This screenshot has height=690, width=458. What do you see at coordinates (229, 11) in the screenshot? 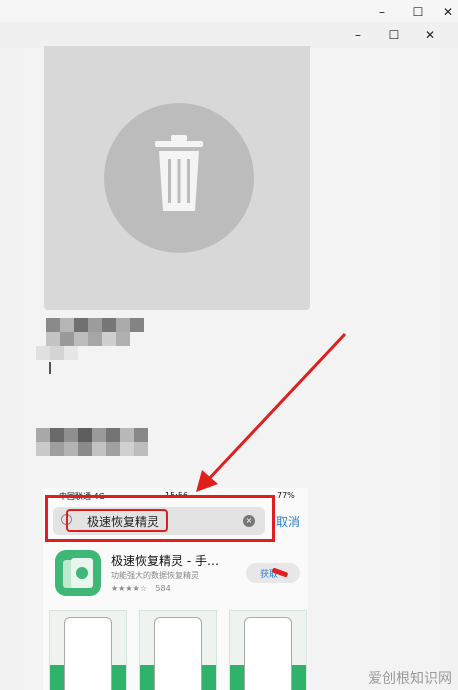
I see `outer-title-bar: – ☐ ✕` at bounding box center [229, 11].